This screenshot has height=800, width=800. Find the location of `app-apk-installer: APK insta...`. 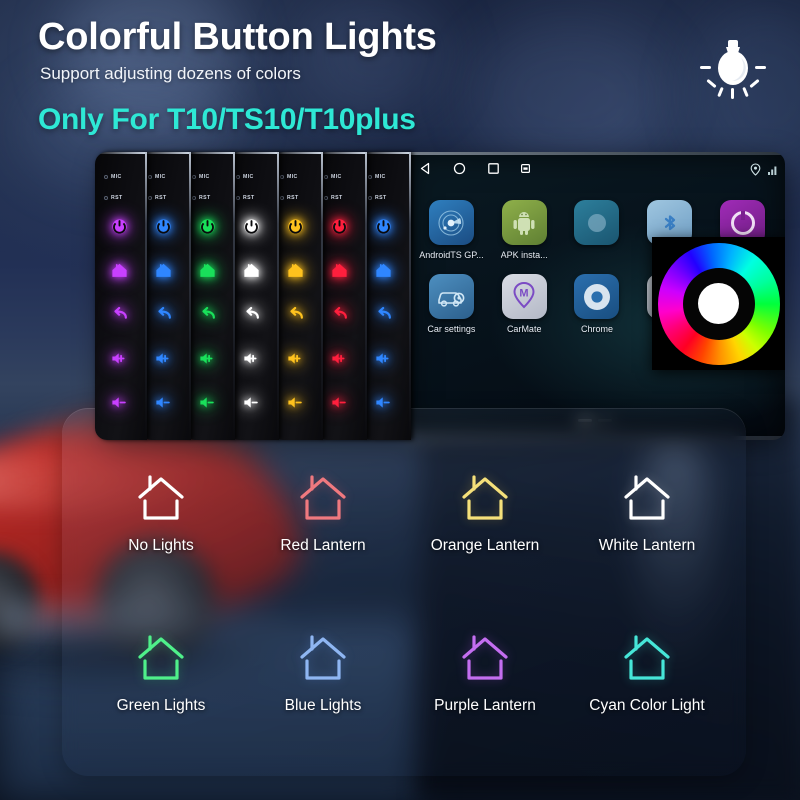

app-apk-installer: APK insta... is located at coordinates (524, 230).